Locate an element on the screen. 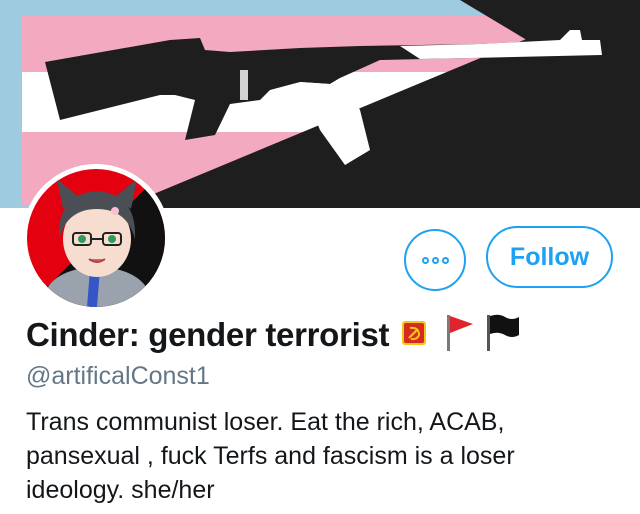 The image size is (640, 514). avatar-image is located at coordinates (96, 238).